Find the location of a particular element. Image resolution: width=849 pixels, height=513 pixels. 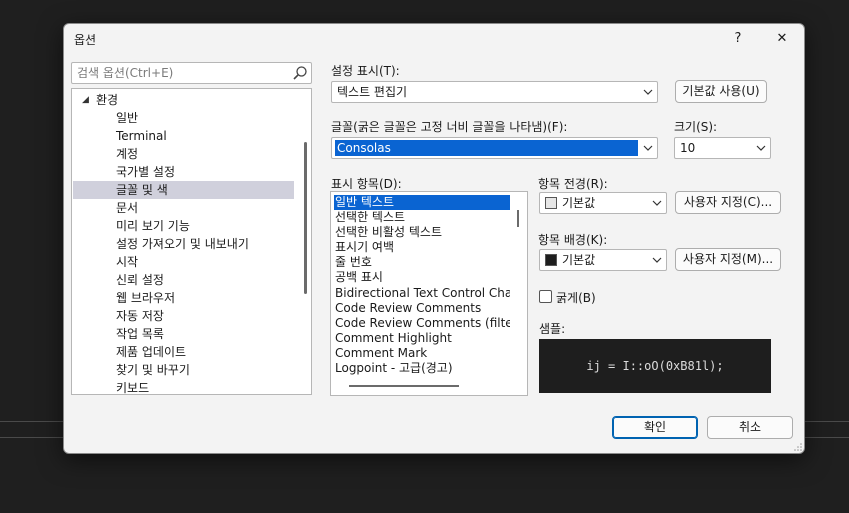

show-settings-value: 텍스트 편집기 is located at coordinates (372, 92).